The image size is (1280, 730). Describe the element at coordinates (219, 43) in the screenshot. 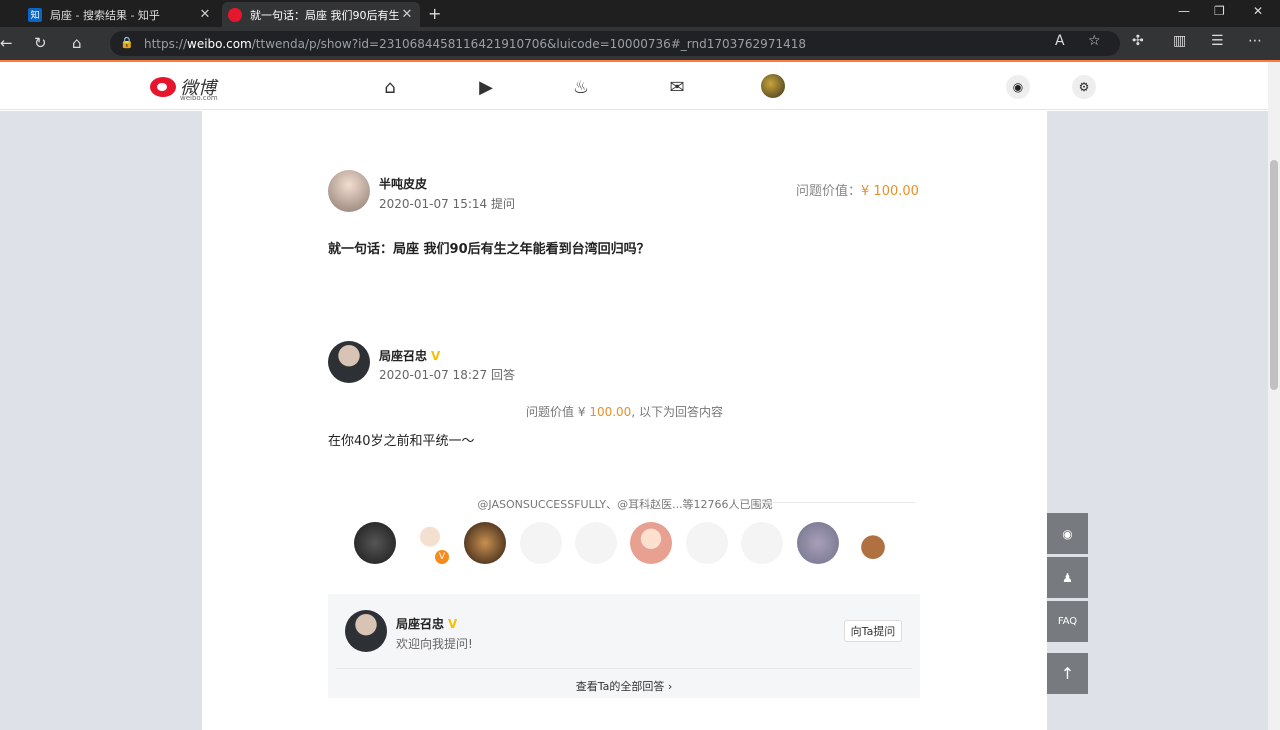

I see `url-domain: weibo.com` at that location.